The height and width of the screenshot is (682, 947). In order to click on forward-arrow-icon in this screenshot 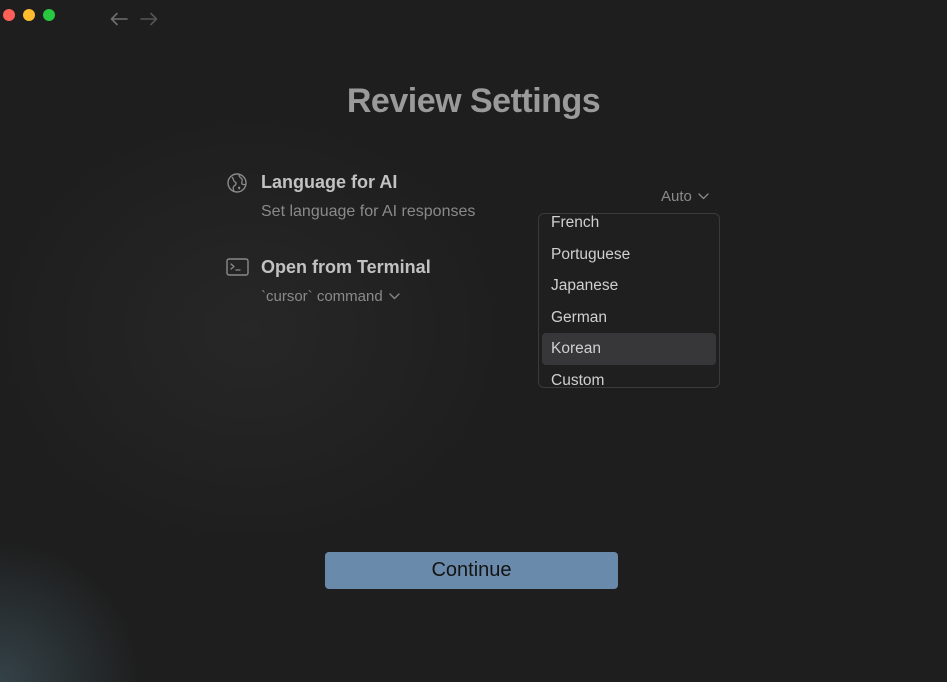, I will do `click(149, 19)`.